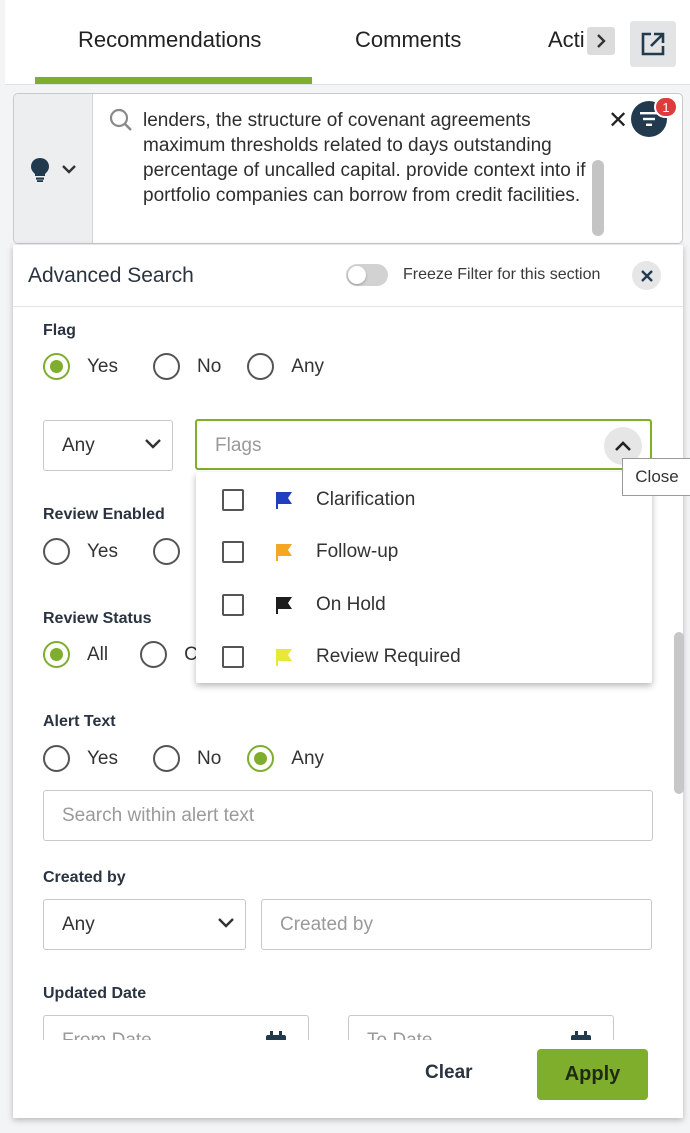  Describe the element at coordinates (388, 656) in the screenshot. I see `flag-option-label: Review Required` at that location.